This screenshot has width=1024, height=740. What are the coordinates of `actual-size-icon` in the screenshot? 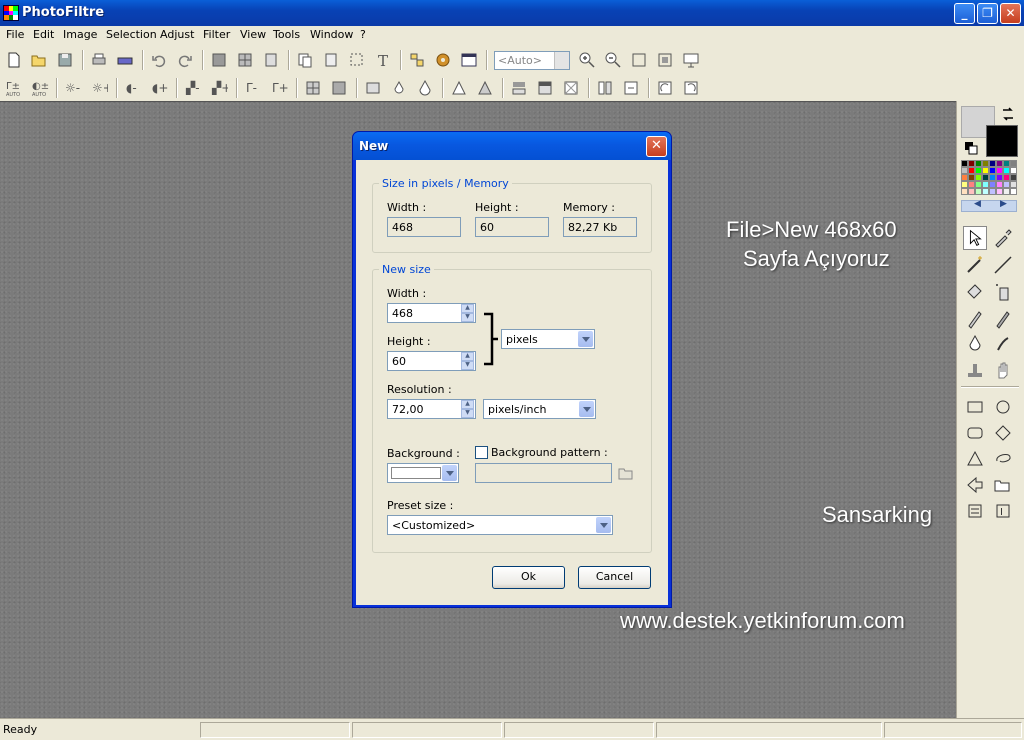 It's located at (639, 60).